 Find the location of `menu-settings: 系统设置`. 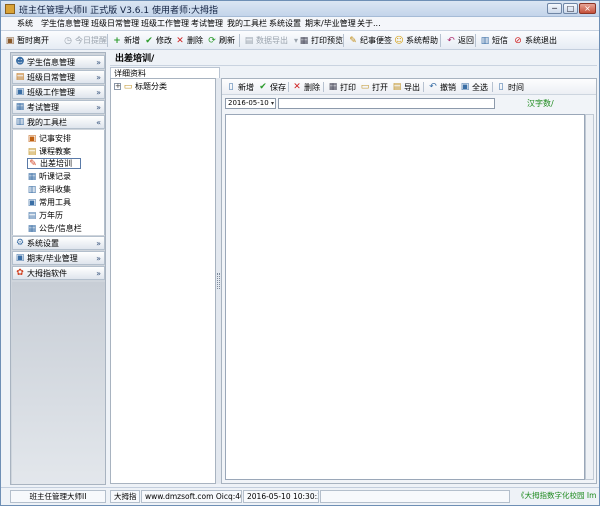

menu-settings: 系统设置 is located at coordinates (285, 24).